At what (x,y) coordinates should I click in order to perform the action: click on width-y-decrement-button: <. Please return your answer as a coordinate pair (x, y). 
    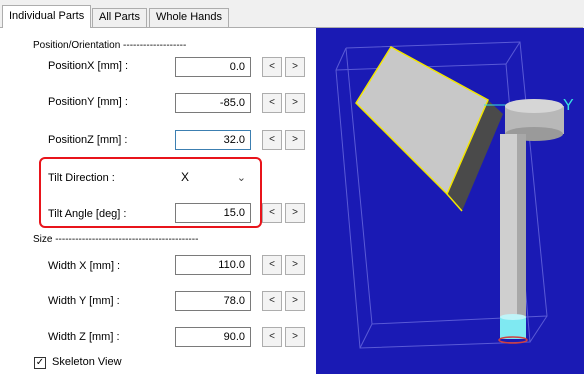
    Looking at the image, I should click on (272, 301).